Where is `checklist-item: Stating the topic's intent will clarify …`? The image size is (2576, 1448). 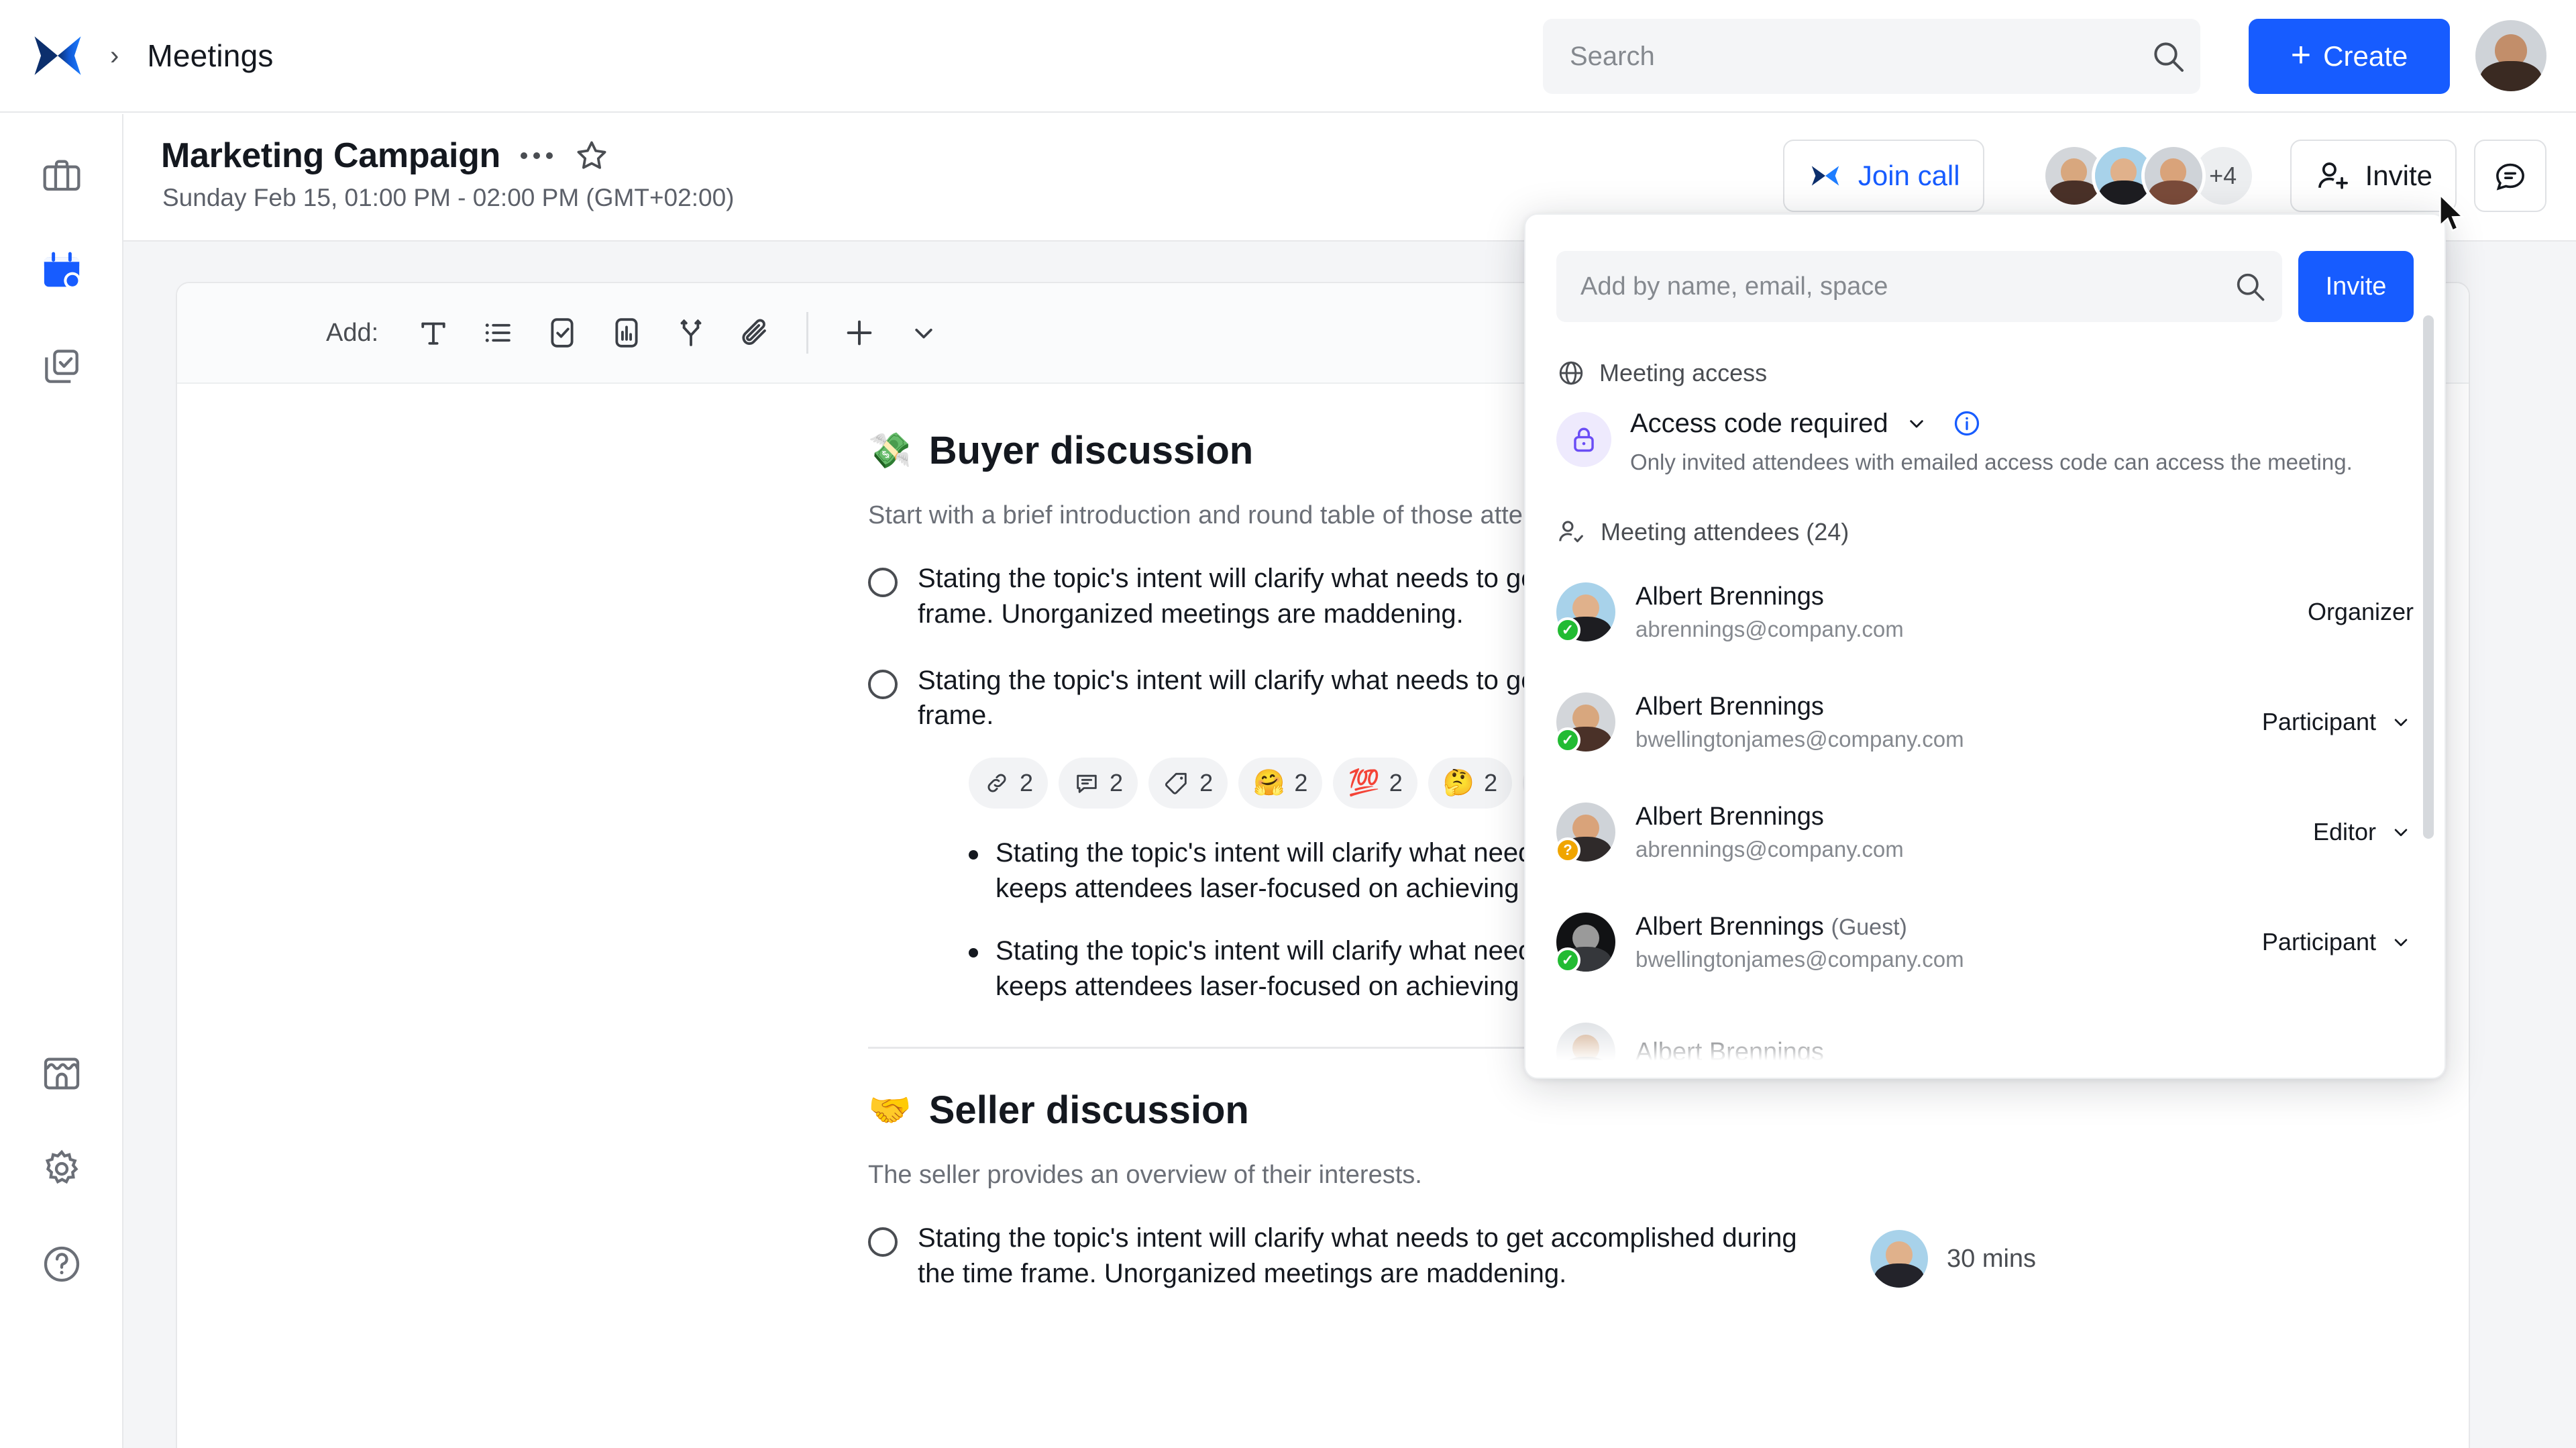 checklist-item: Stating the topic's intent will clarify … is located at coordinates (1641, 1256).